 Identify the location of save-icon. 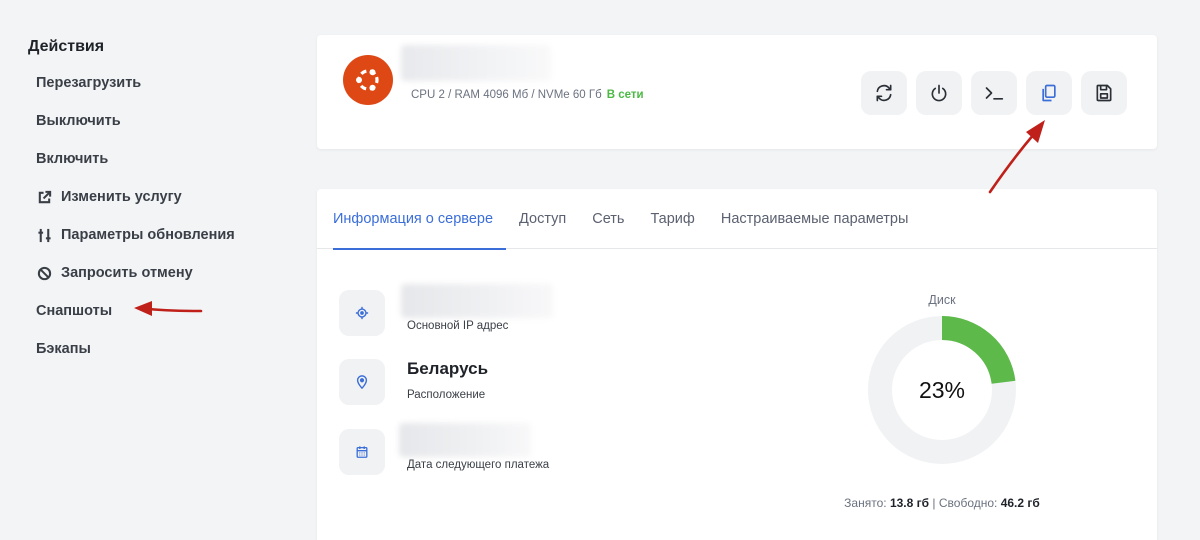
(1104, 93).